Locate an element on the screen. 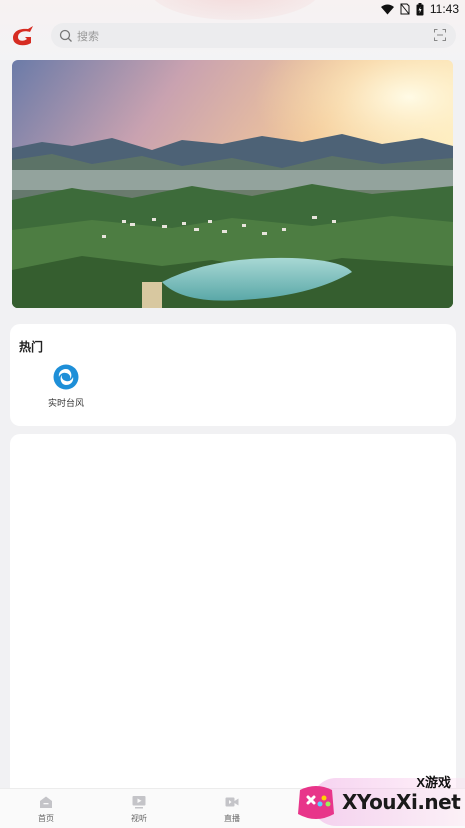 This screenshot has height=828, width=465. hot-item-typhoon: 实时台风 is located at coordinates (66, 389).